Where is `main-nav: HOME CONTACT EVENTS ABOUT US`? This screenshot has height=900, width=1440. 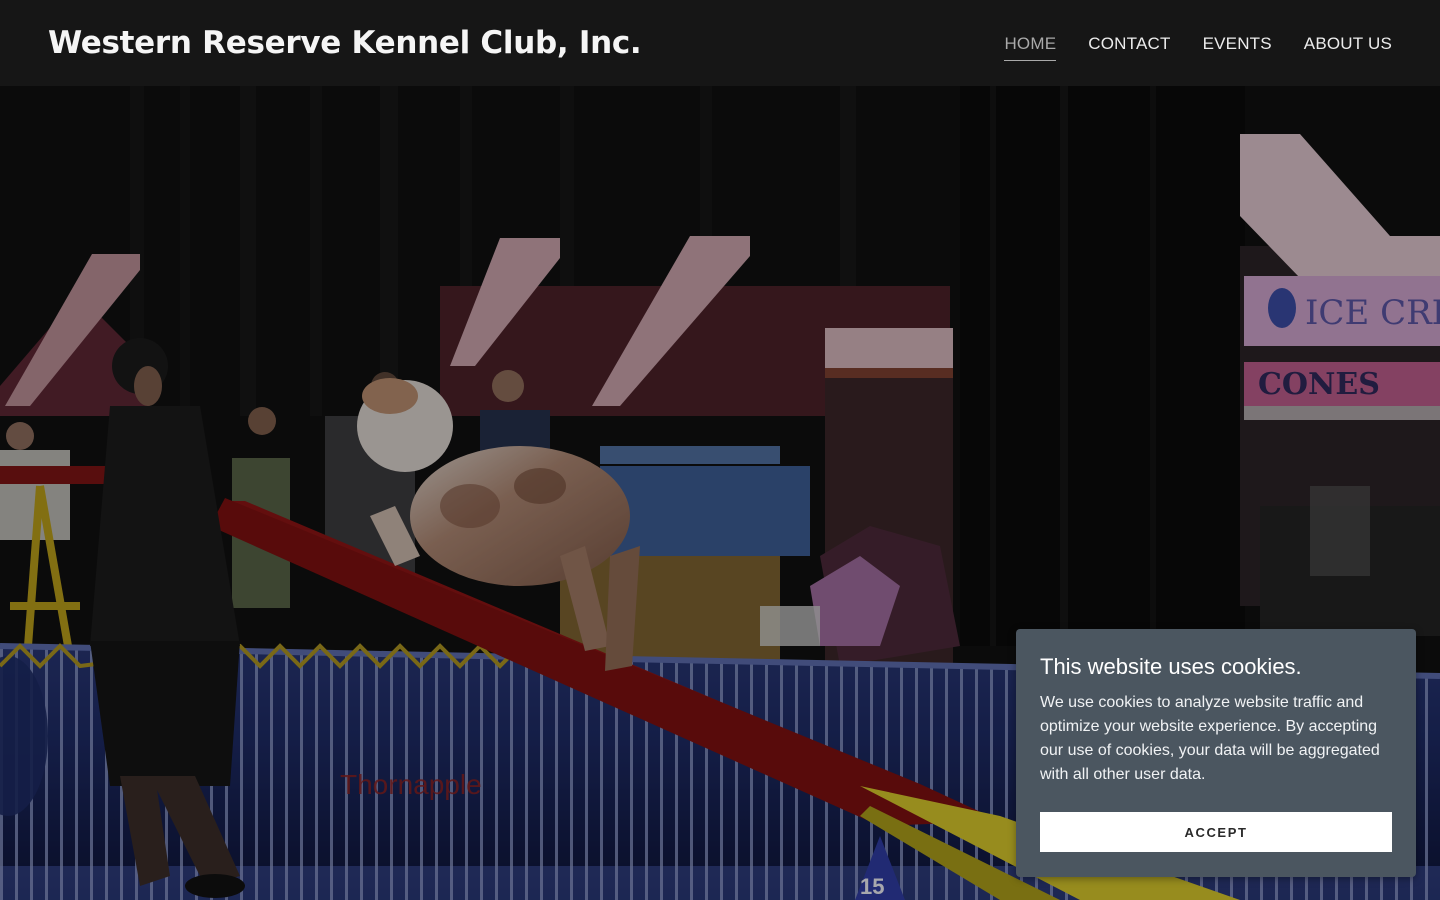
main-nav: HOME CONTACT EVENTS ABOUT US is located at coordinates (1182, 43).